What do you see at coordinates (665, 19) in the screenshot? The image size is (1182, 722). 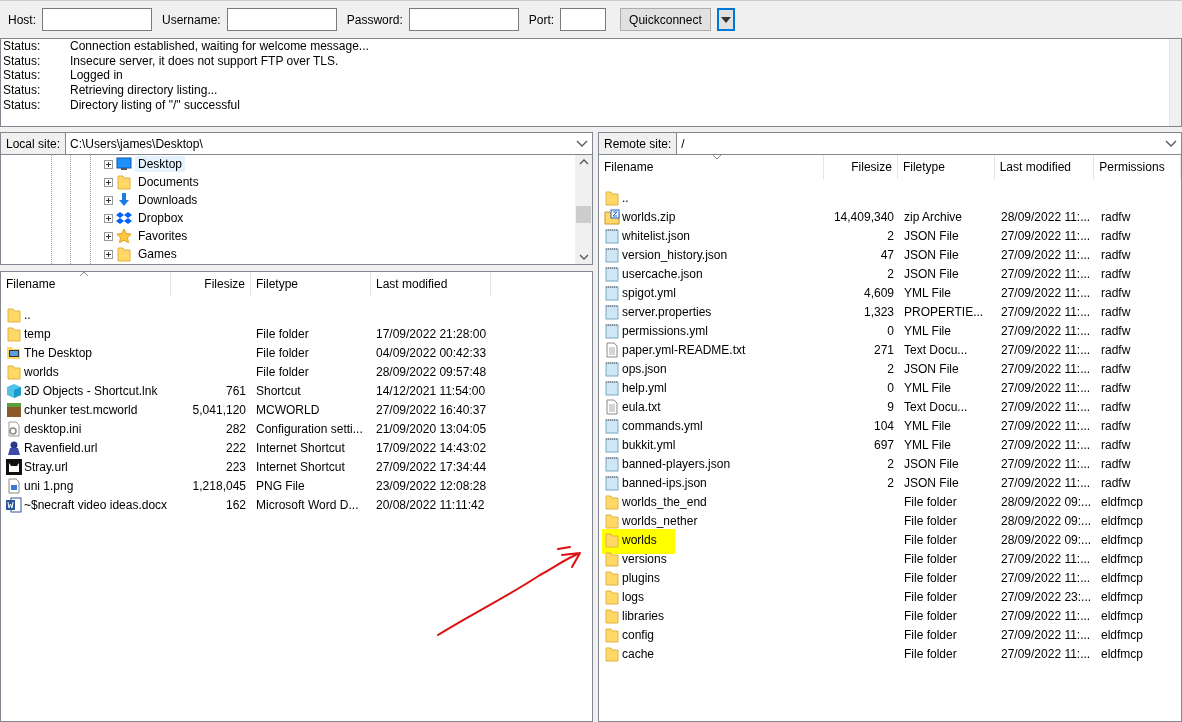 I see `quickconnect-button: Quickconnect` at bounding box center [665, 19].